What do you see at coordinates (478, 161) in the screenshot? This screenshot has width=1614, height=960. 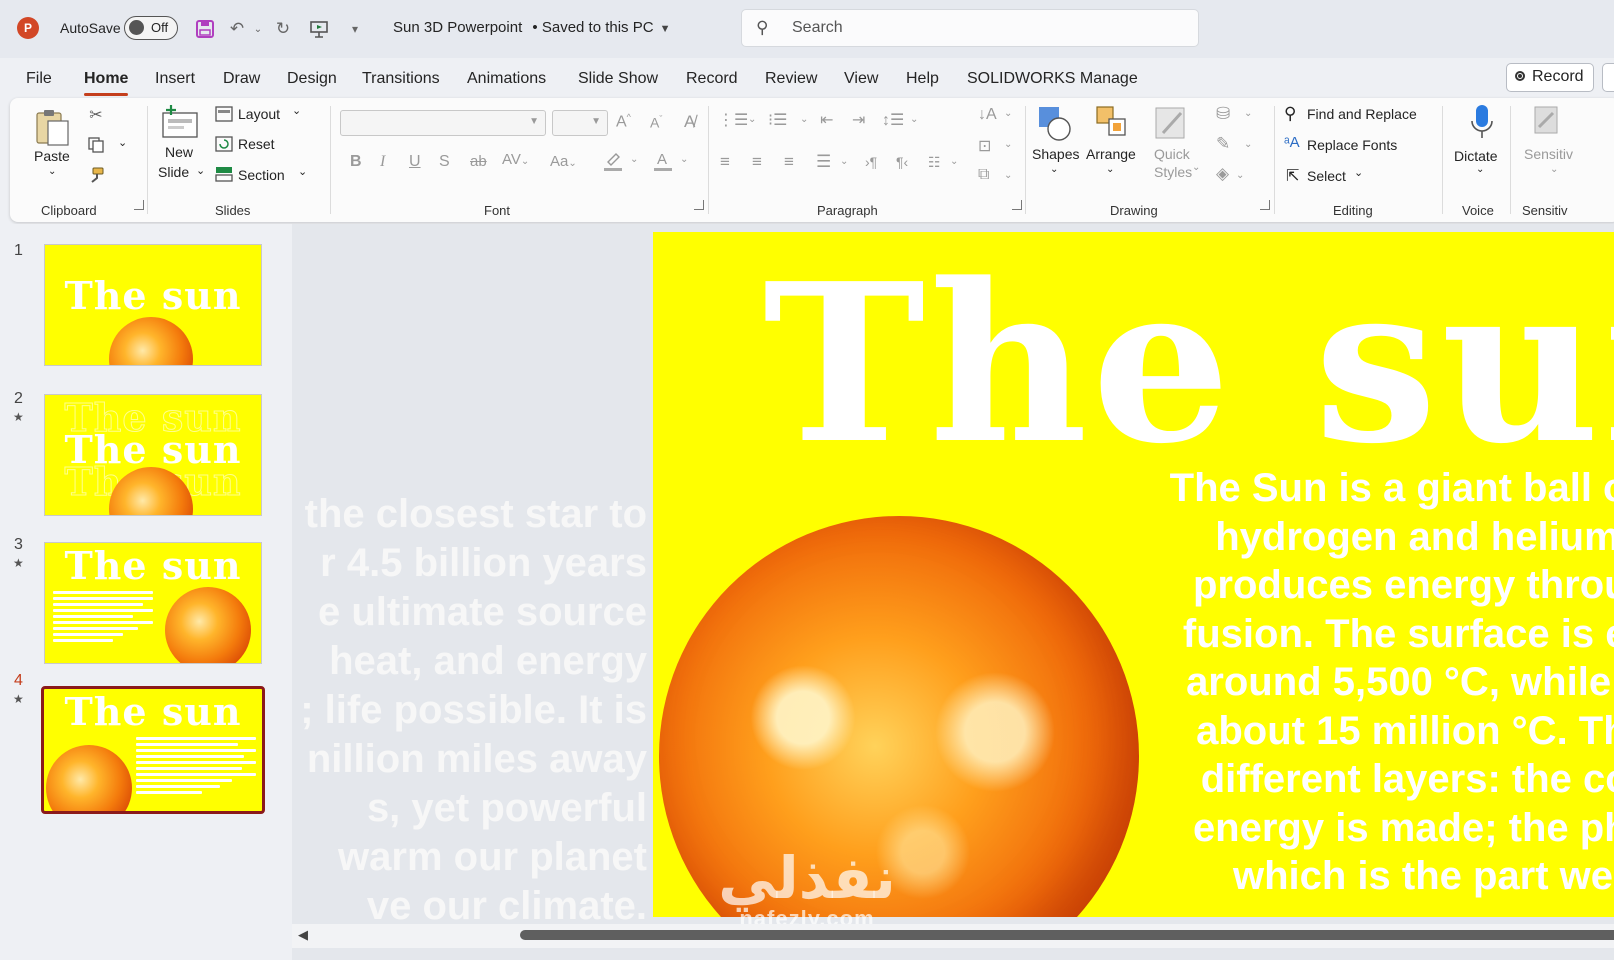 I see `strikethrough-icon: ab` at bounding box center [478, 161].